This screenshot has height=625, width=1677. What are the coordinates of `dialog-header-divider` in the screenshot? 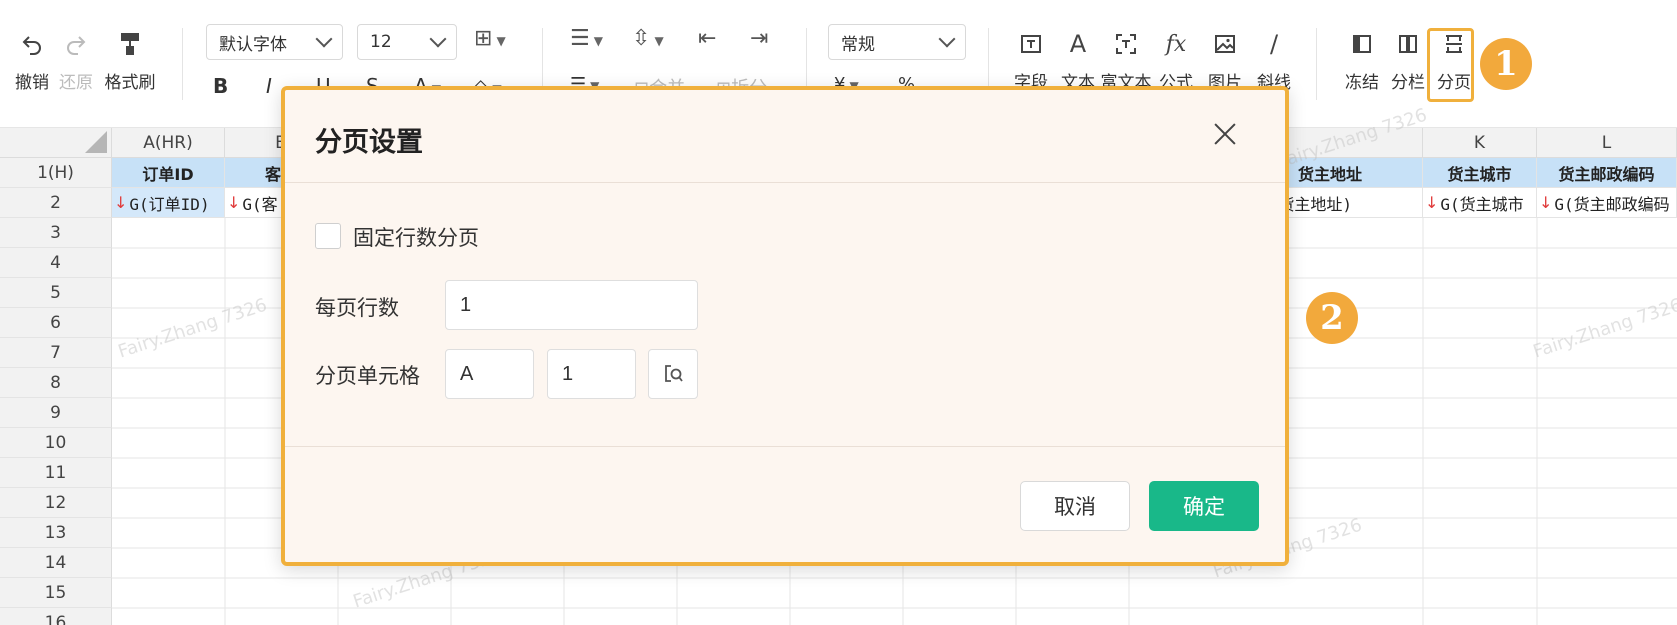 It's located at (785, 182).